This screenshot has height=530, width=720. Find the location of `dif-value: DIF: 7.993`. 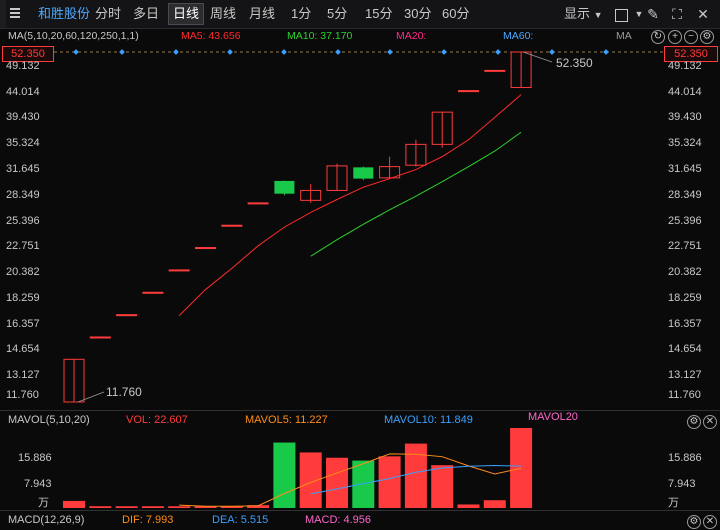

dif-value: DIF: 7.993 is located at coordinates (148, 520).